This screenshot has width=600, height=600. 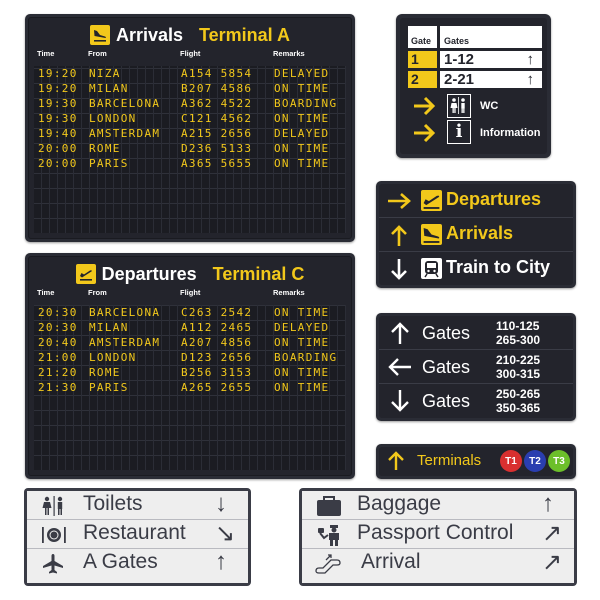 I want to click on plane-landing-icon, so click(x=431, y=234).